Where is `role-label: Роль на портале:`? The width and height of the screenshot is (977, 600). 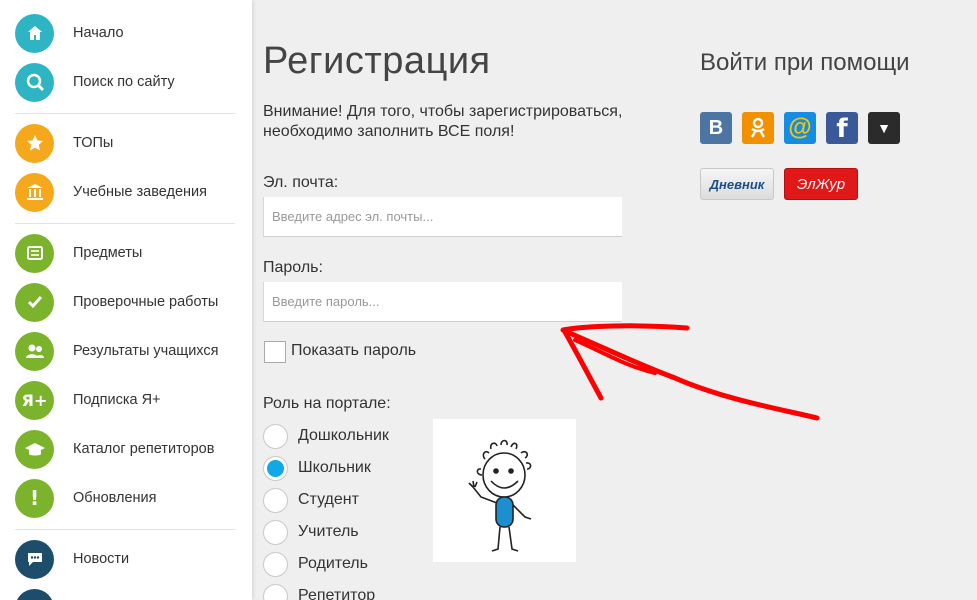 role-label: Роль на портале: is located at coordinates (327, 403).